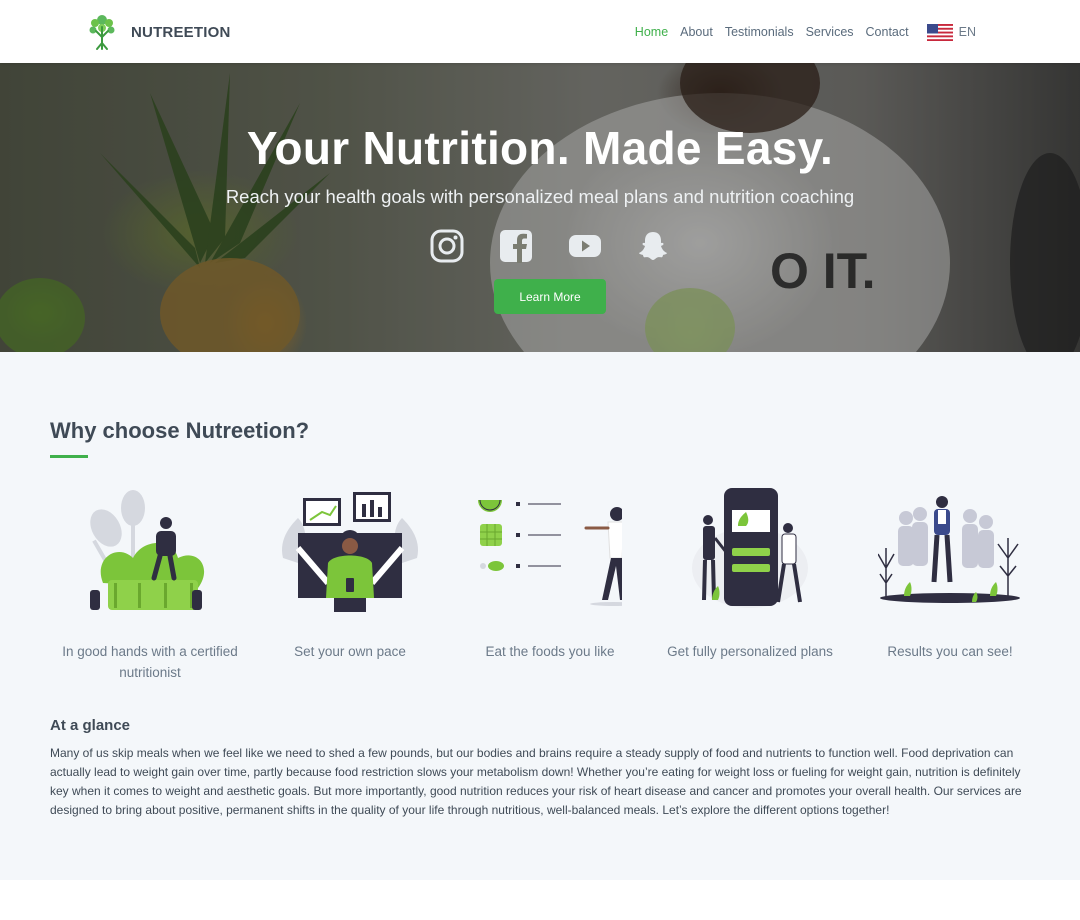  I want to click on foods-illustration, so click(550, 552).